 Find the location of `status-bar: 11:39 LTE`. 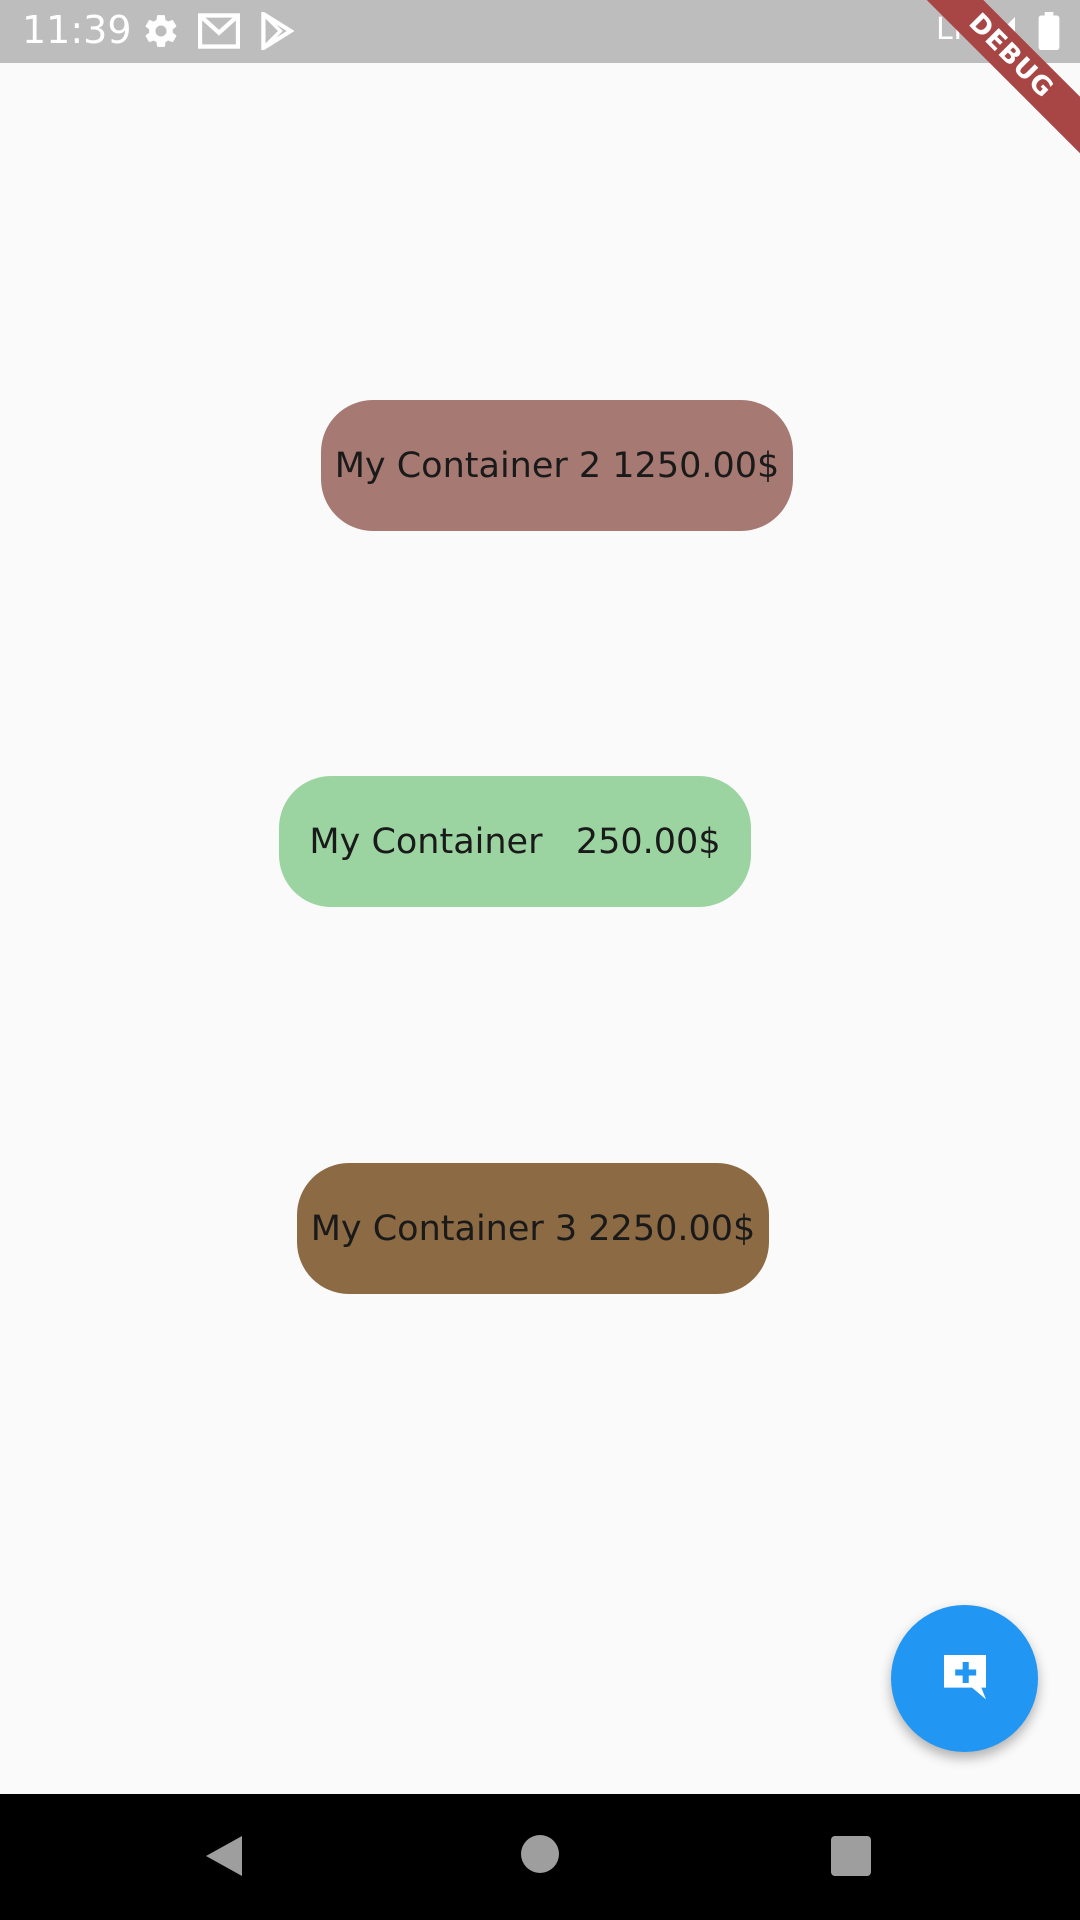

status-bar: 11:39 LTE is located at coordinates (540, 31).